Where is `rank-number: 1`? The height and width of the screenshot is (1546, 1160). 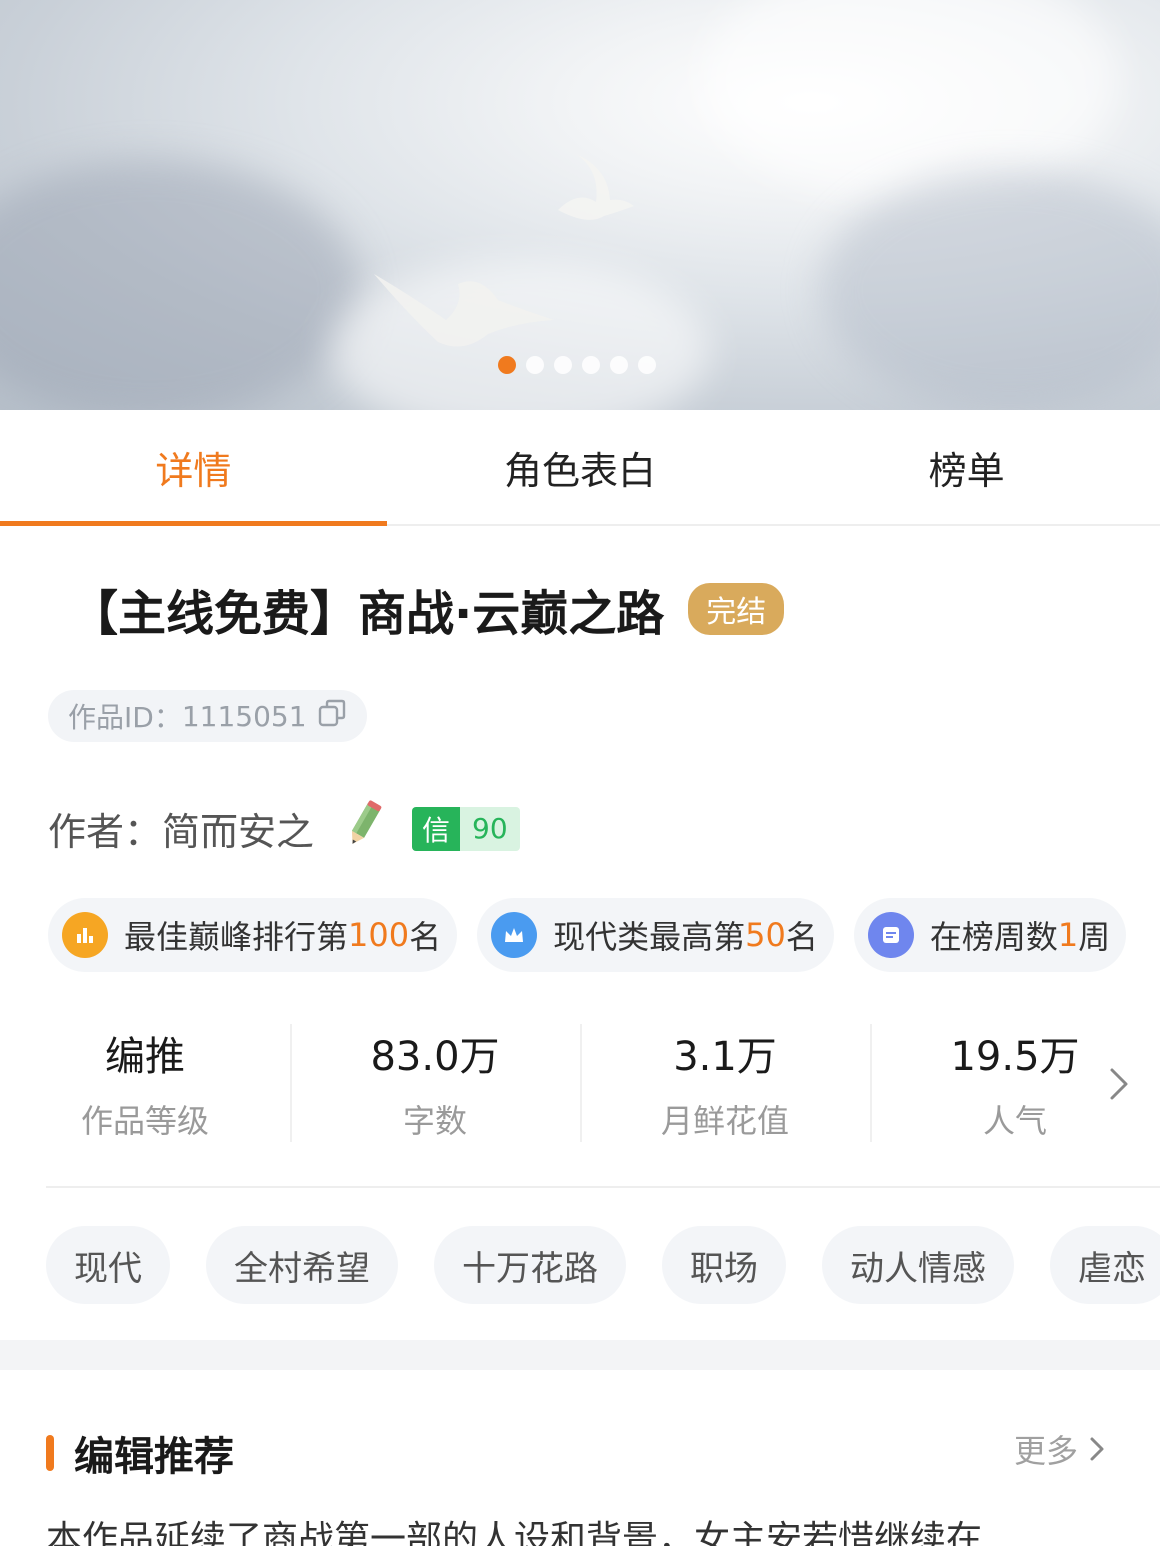 rank-number: 1 is located at coordinates (1068, 935).